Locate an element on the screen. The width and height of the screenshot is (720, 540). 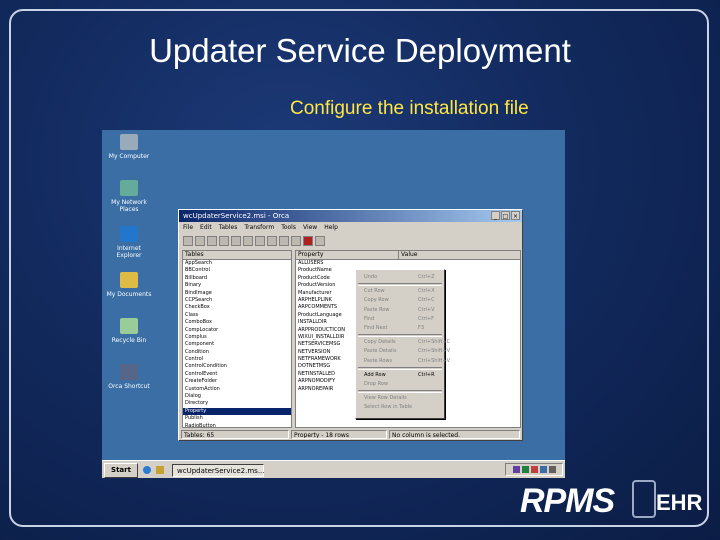
cut-icon is located at coordinates (224, 241).